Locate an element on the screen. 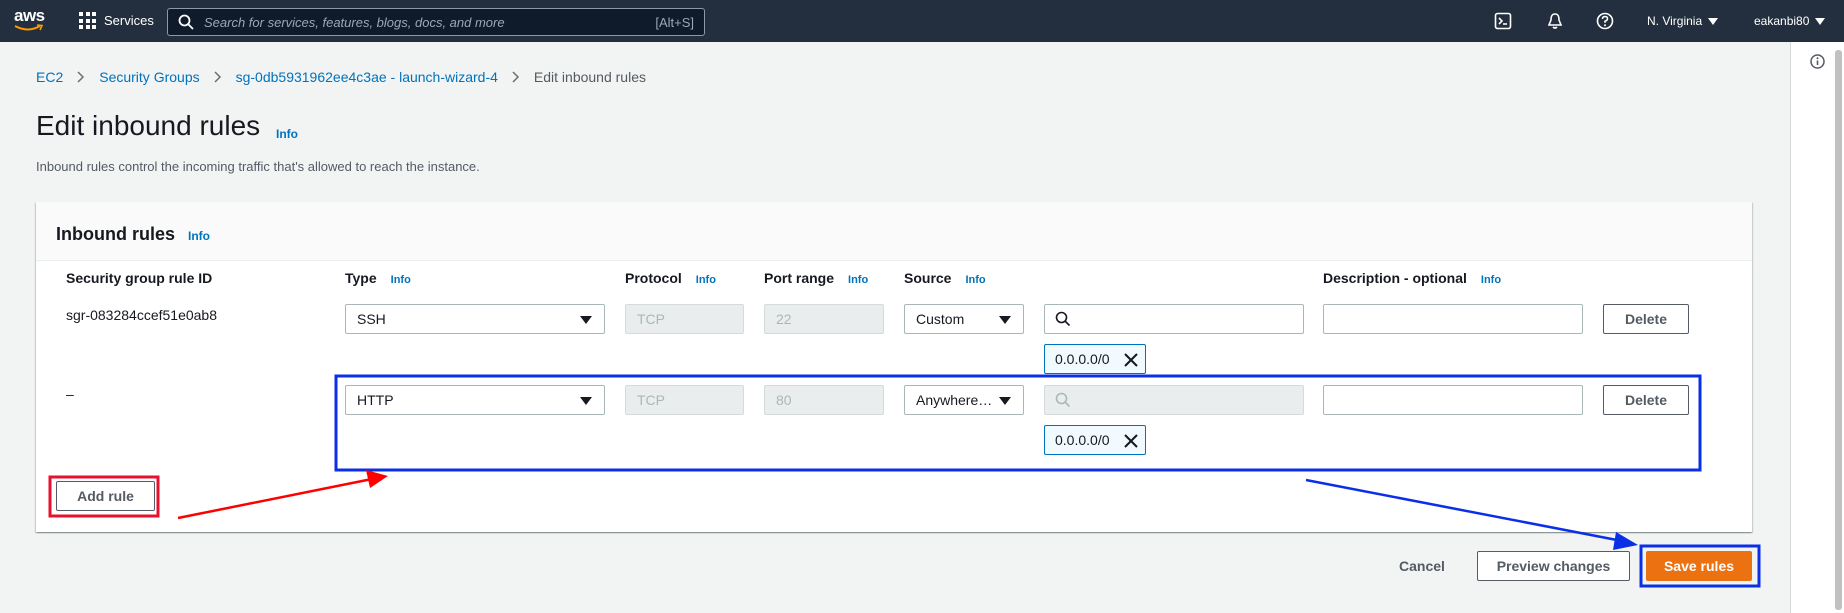 This screenshot has height=613, width=1844. right-tools-rail is located at coordinates (1817, 327).